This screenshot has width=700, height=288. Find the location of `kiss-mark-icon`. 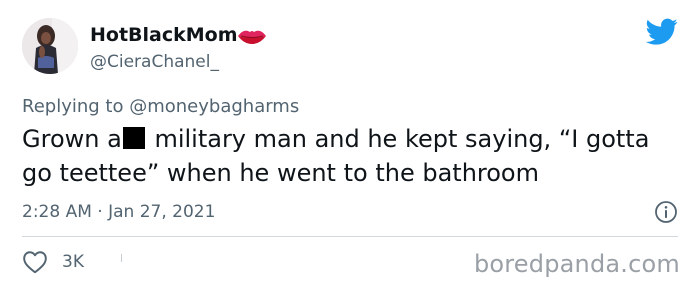

kiss-mark-icon is located at coordinates (252, 37).